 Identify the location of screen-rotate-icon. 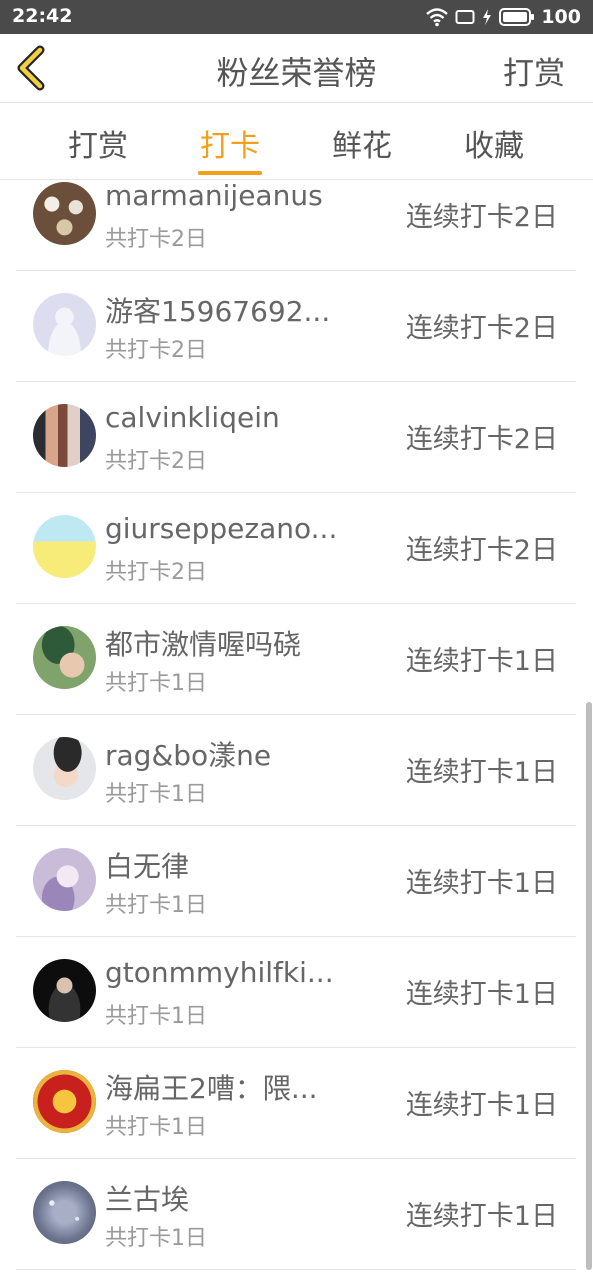
(465, 17).